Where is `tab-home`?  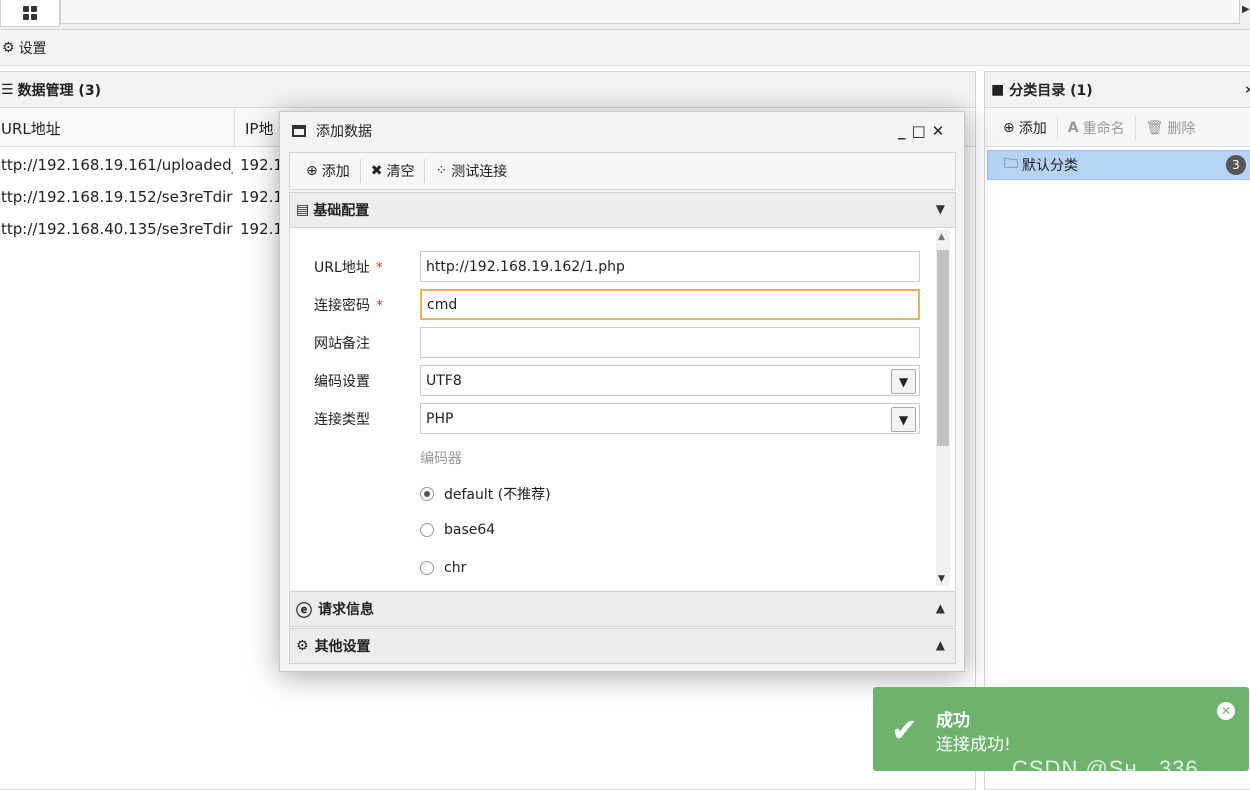 tab-home is located at coordinates (30, 13).